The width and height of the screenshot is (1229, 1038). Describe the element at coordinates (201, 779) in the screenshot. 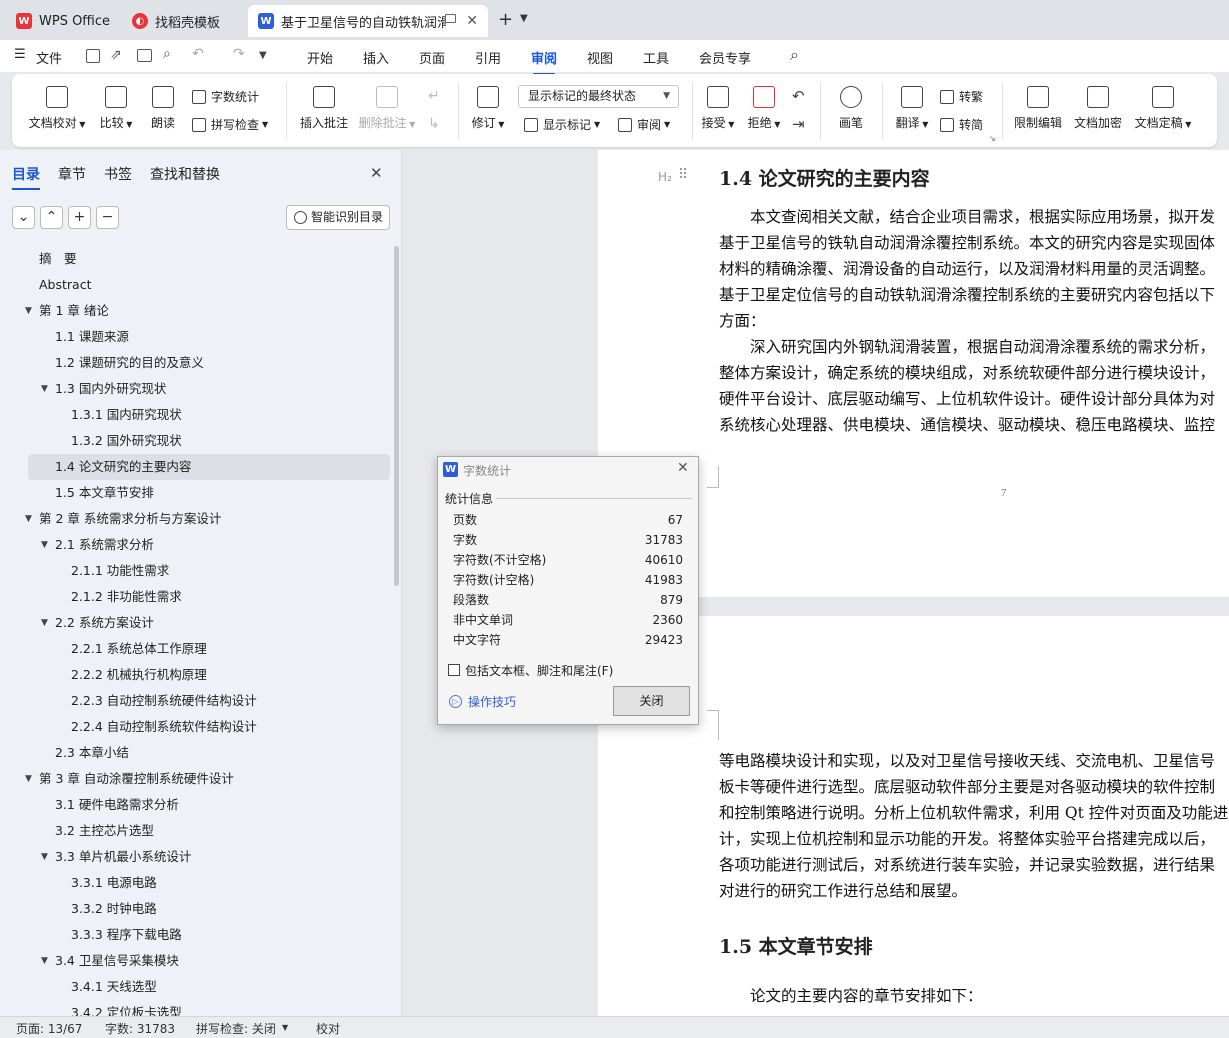

I see `toc-item: ▼ 第 3 章 自动涂覆控制系统硬件设计` at that location.